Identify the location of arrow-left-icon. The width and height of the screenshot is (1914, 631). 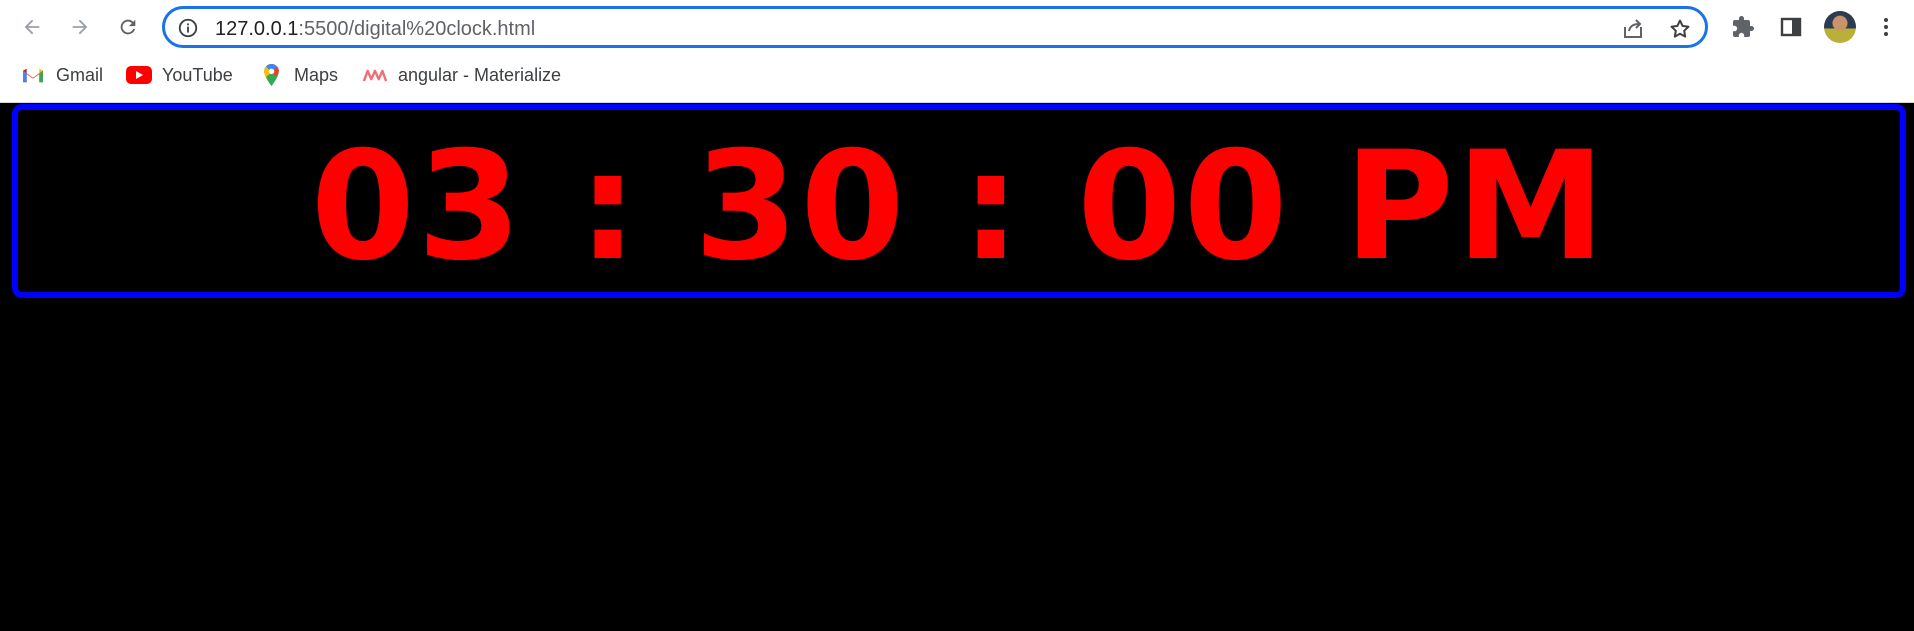
(32, 27).